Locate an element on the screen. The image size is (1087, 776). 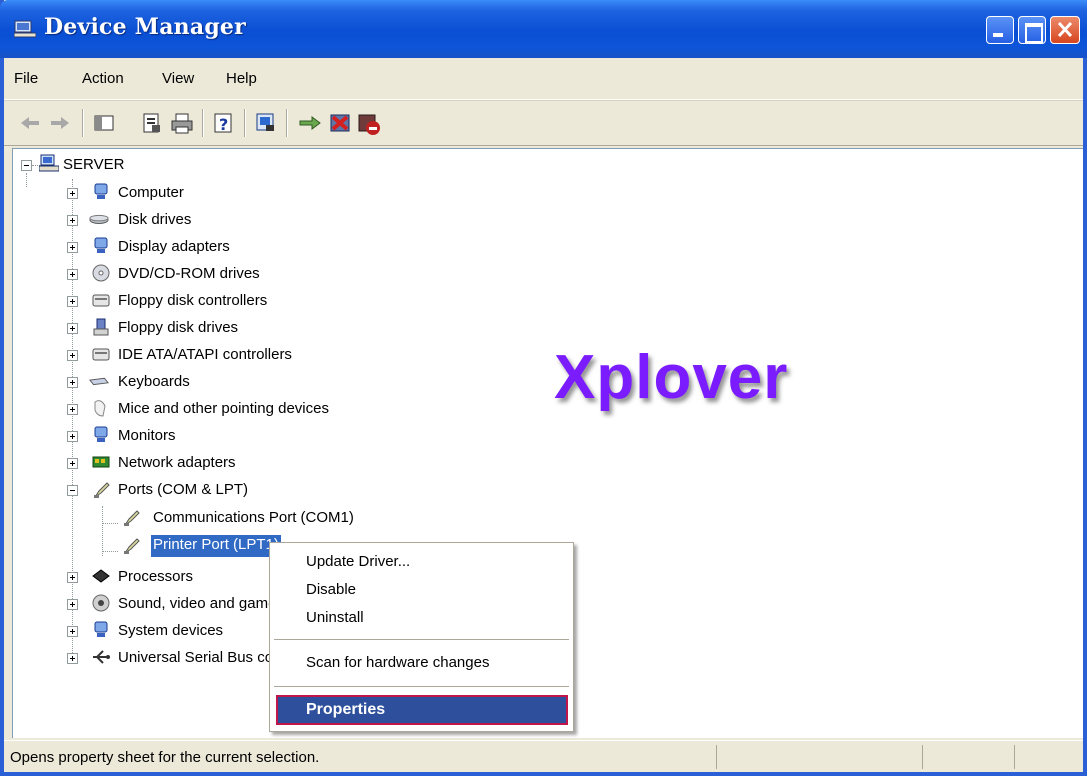
floppy-controller-icon is located at coordinates (101, 300).